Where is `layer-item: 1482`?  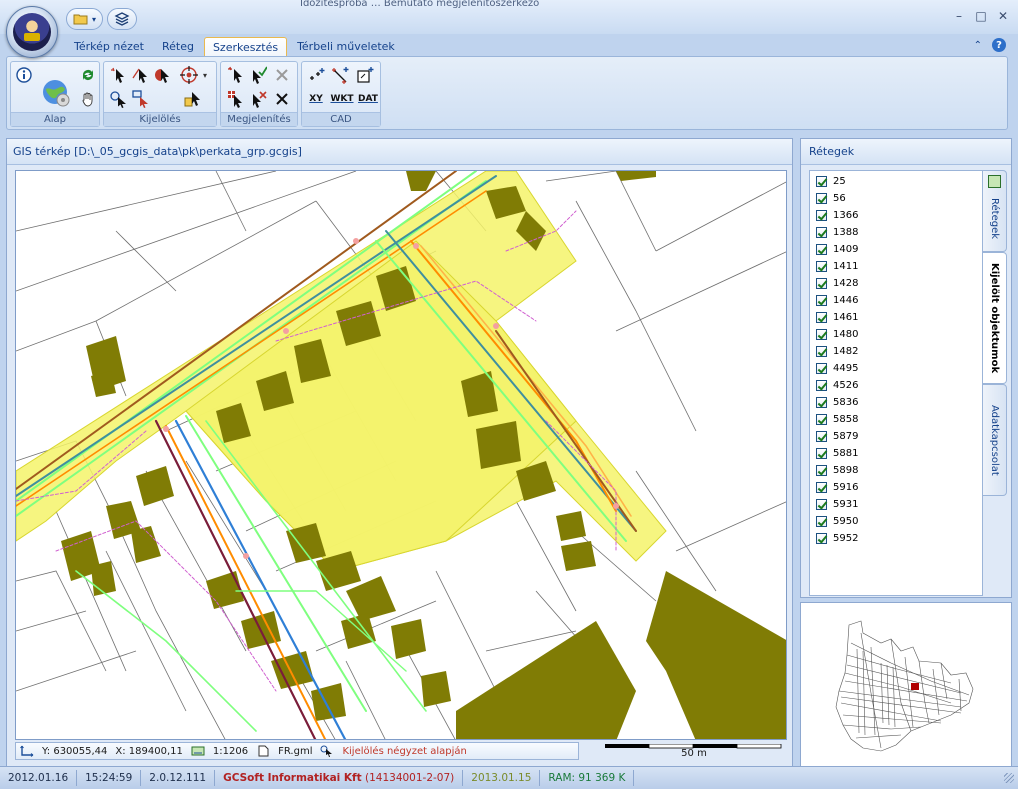
layer-item: 1482 is located at coordinates (896, 351).